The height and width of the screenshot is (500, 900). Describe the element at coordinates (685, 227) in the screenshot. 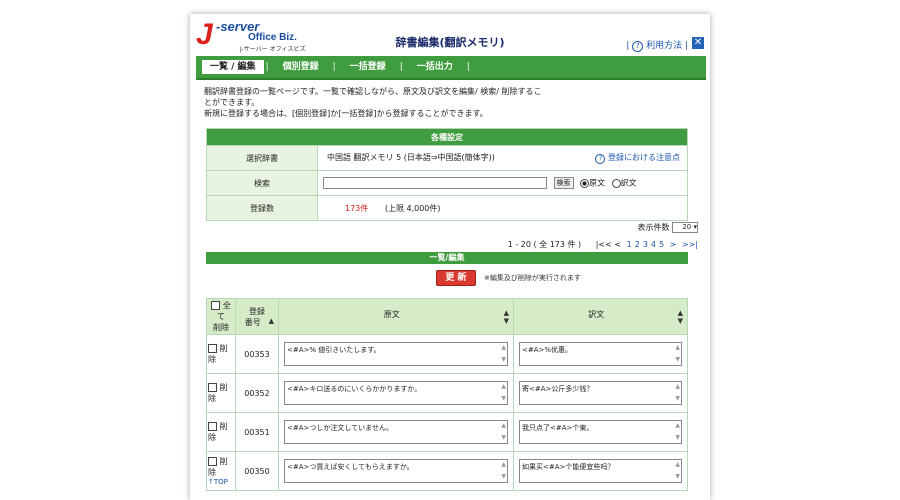

I see `per-page-select: 20 ▾` at that location.